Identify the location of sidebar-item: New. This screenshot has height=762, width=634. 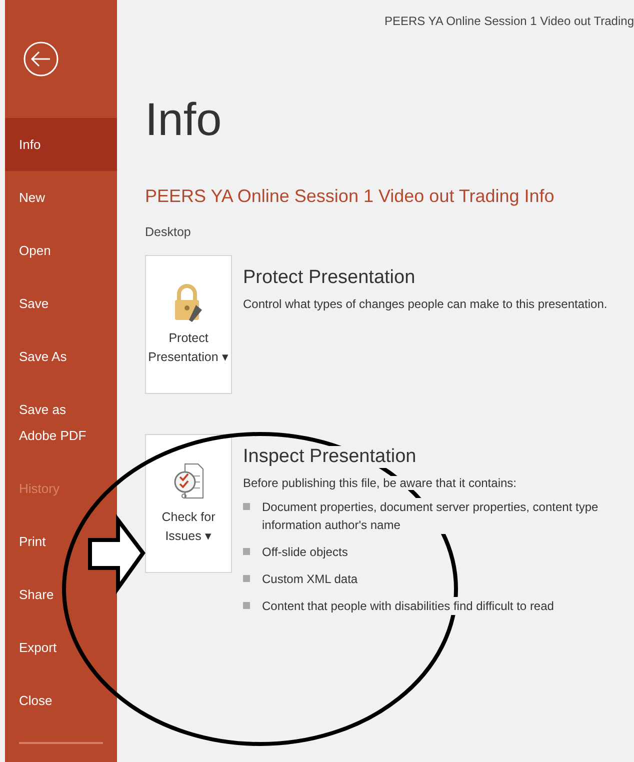
(32, 197).